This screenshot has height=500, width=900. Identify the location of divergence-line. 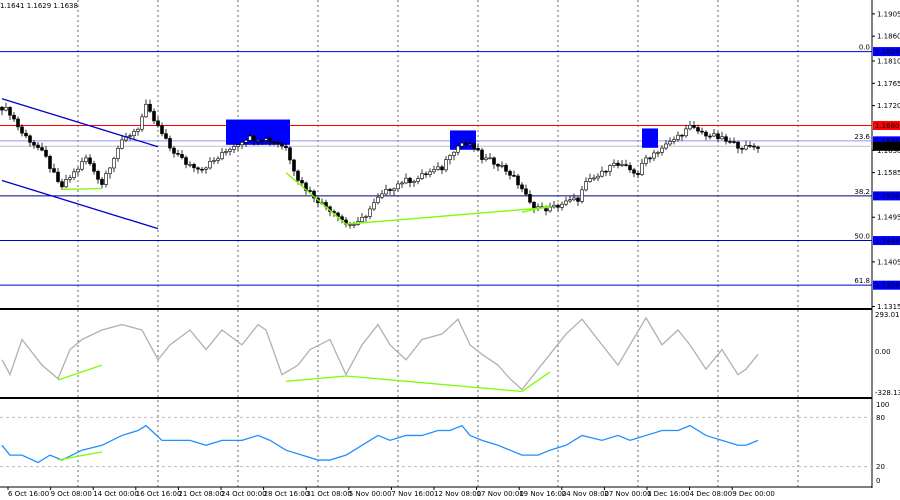
(316, 198).